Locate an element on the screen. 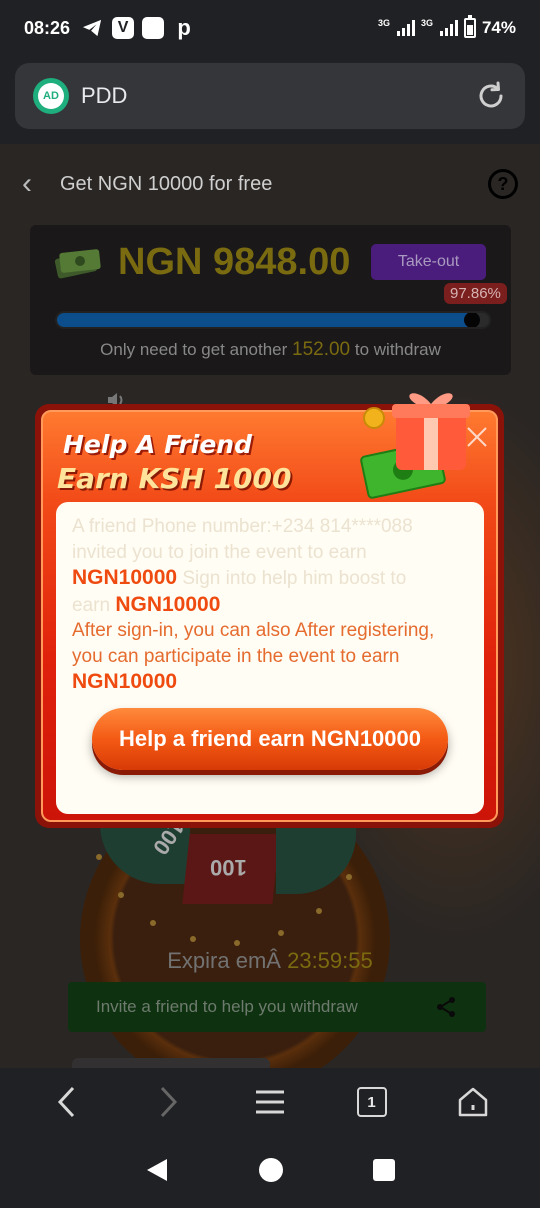  back-arrow-icon: ‹ is located at coordinates (37, 184).